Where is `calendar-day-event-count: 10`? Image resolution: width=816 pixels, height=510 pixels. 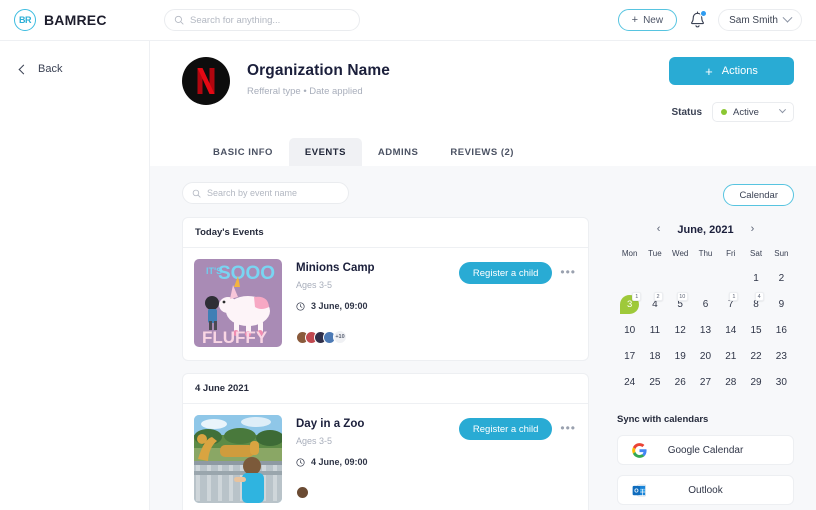
calendar-day-event-count: 10 is located at coordinates (682, 296).